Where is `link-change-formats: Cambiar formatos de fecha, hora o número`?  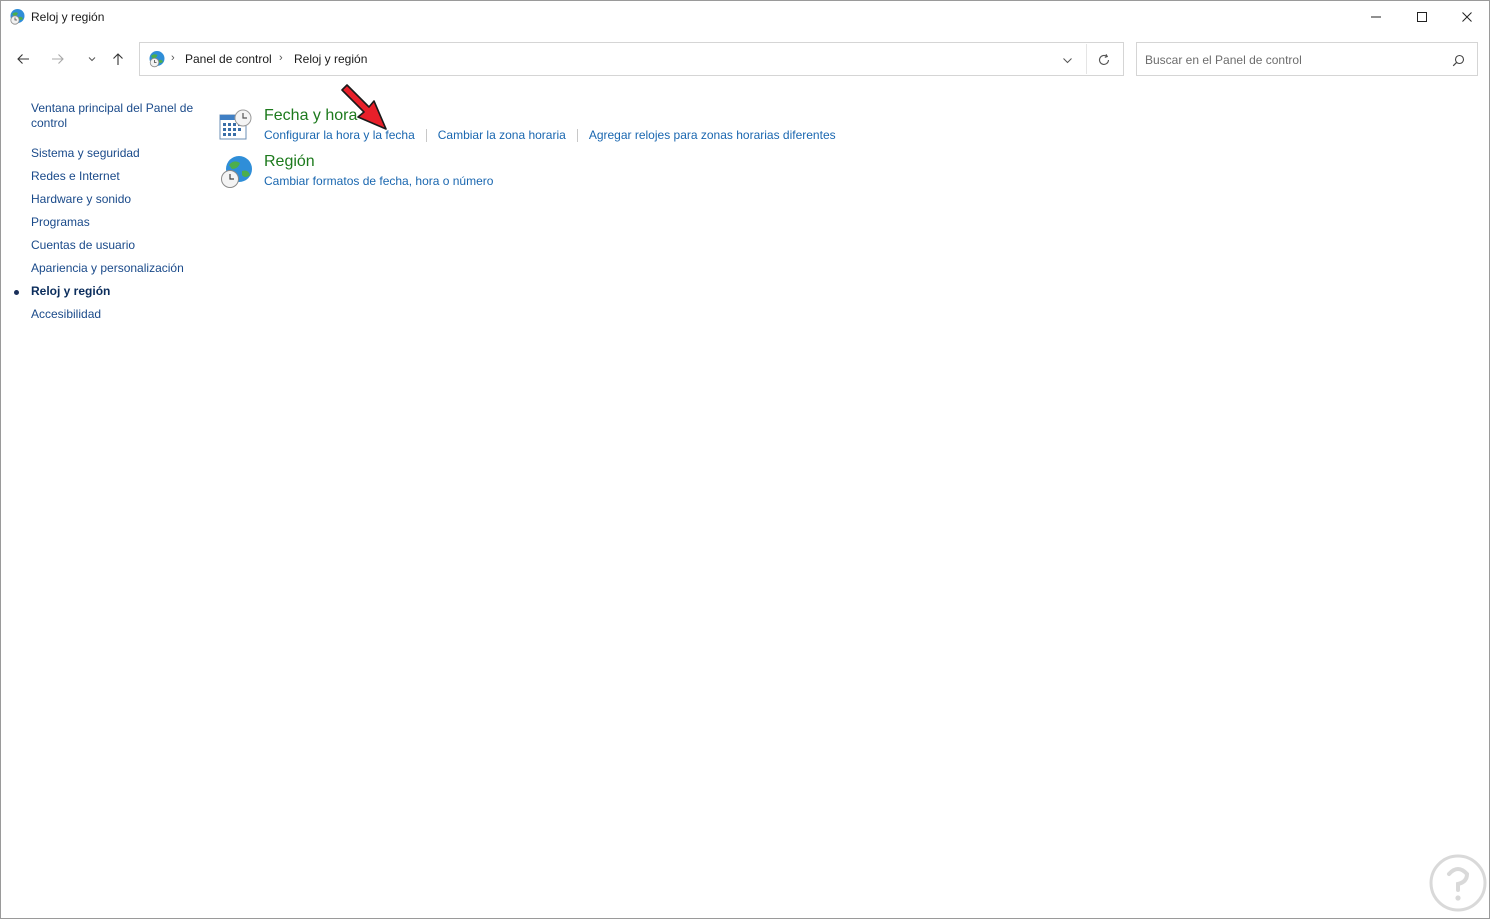
link-change-formats: Cambiar formatos de fecha, hora o número is located at coordinates (378, 181).